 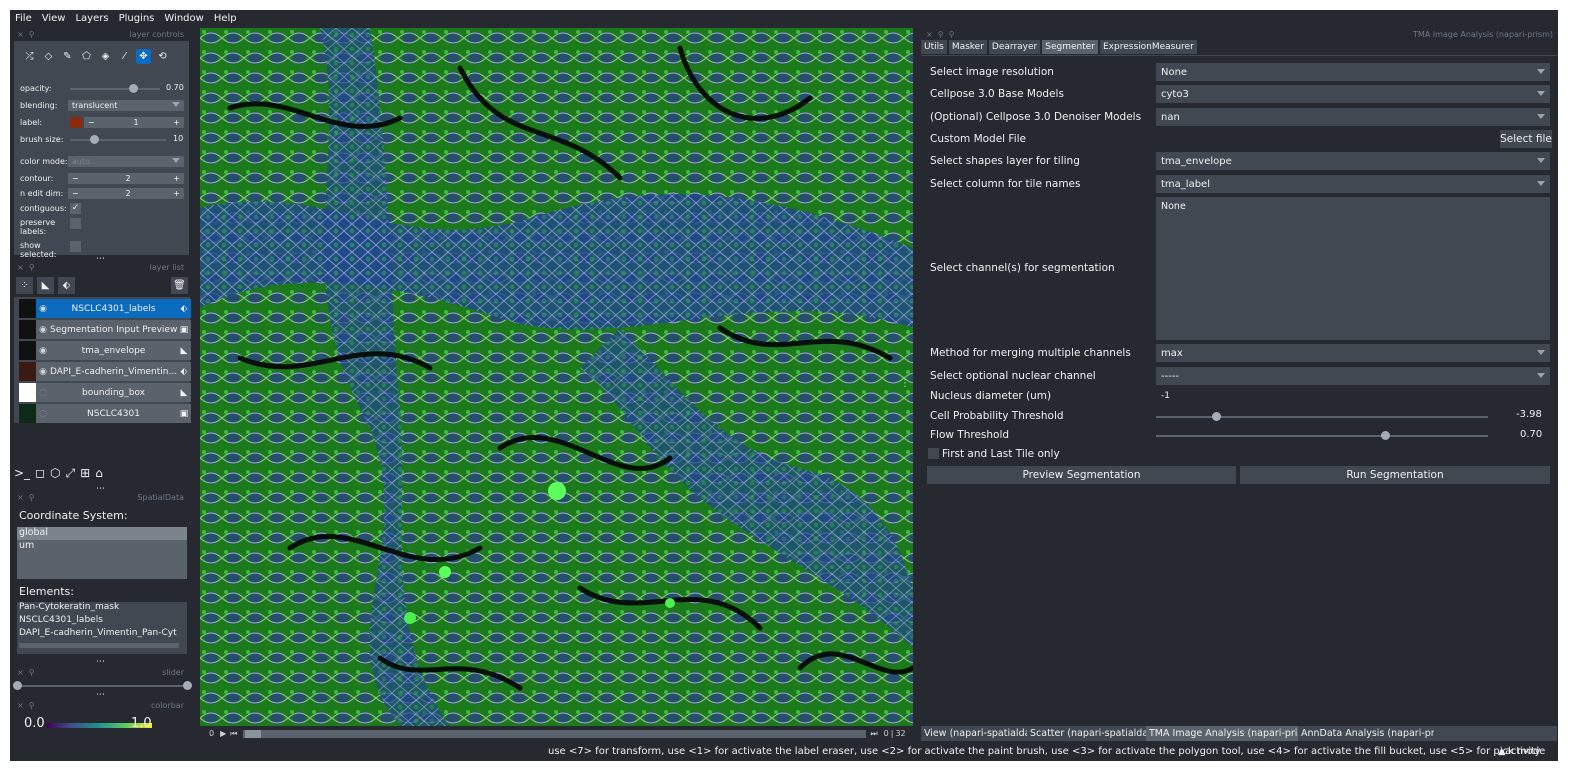 What do you see at coordinates (105, 56) in the screenshot?
I see `fill-bucket-tool-icon: ◈` at bounding box center [105, 56].